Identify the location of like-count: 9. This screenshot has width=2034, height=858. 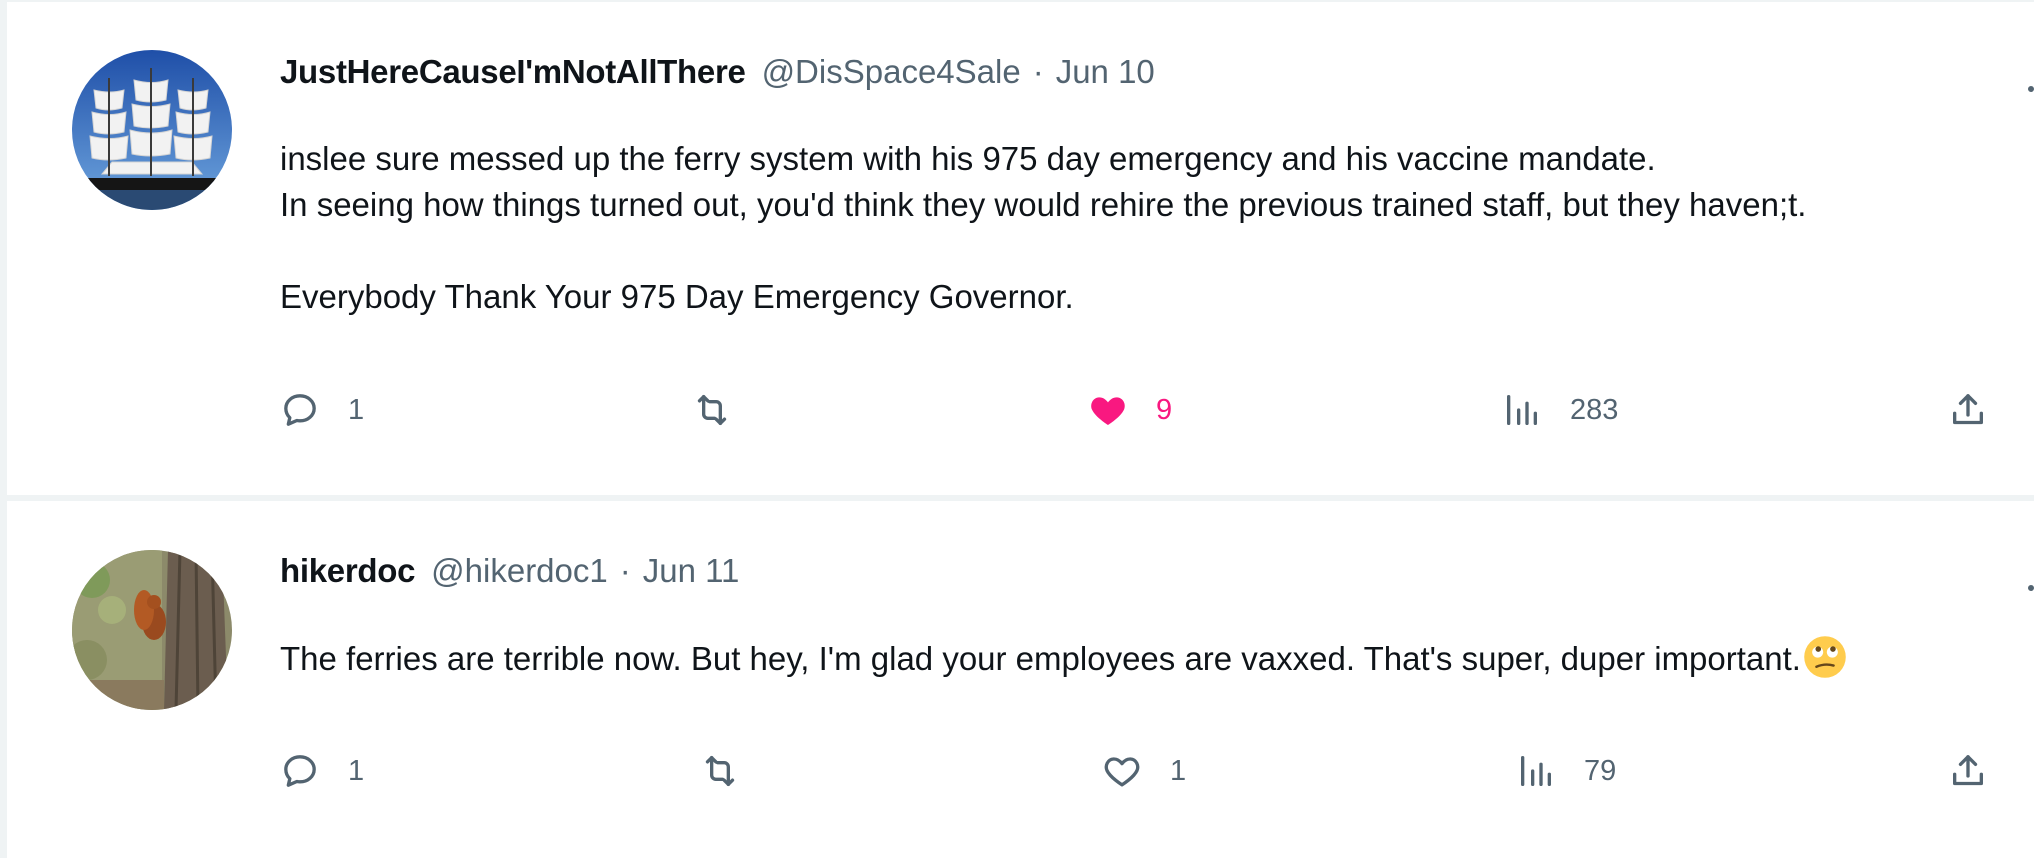
(1164, 409).